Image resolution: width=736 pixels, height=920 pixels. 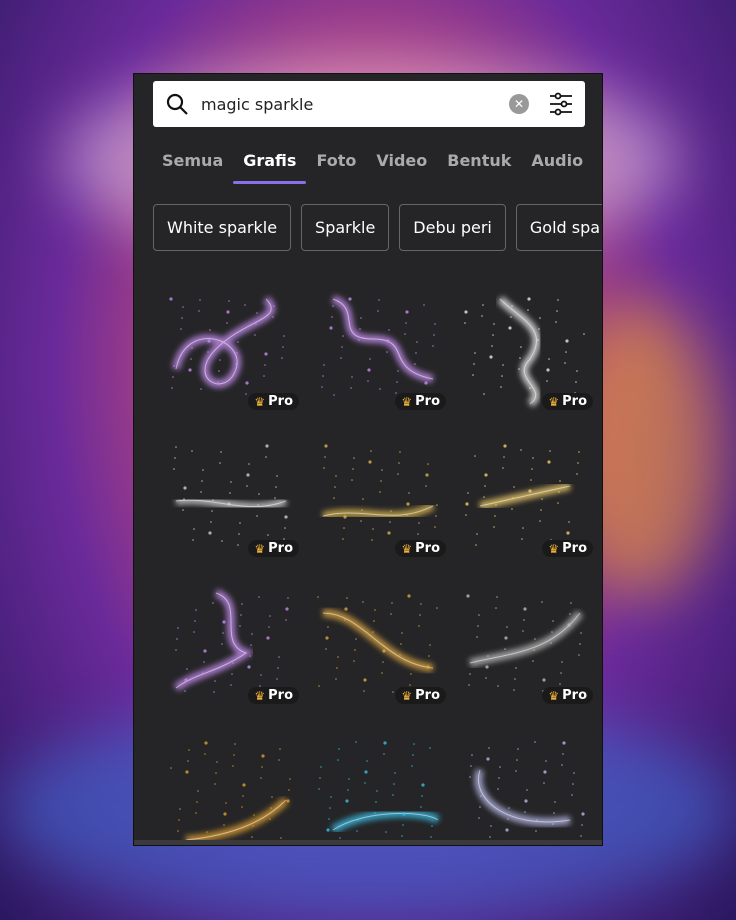 What do you see at coordinates (177, 104) in the screenshot?
I see `search-icon` at bounding box center [177, 104].